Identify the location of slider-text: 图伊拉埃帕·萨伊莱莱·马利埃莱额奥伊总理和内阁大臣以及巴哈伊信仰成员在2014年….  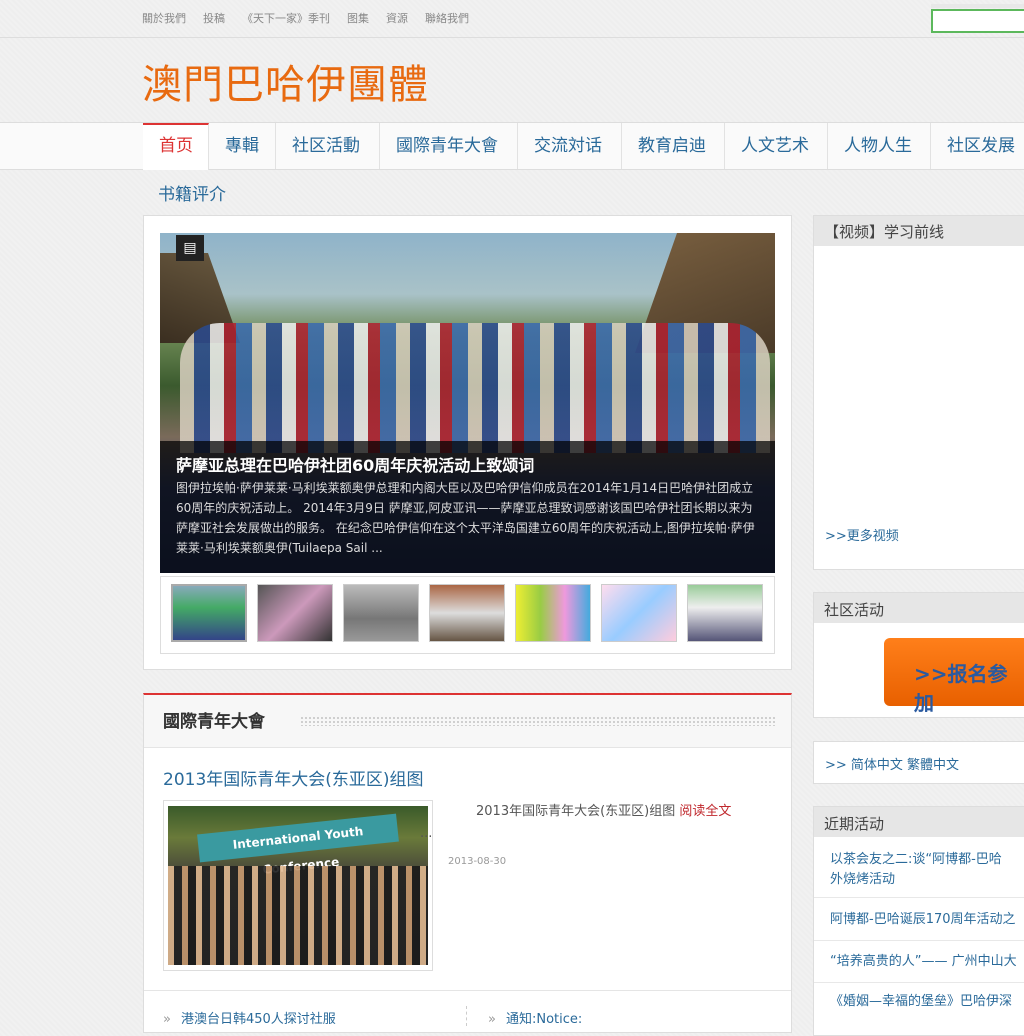
(465, 518).